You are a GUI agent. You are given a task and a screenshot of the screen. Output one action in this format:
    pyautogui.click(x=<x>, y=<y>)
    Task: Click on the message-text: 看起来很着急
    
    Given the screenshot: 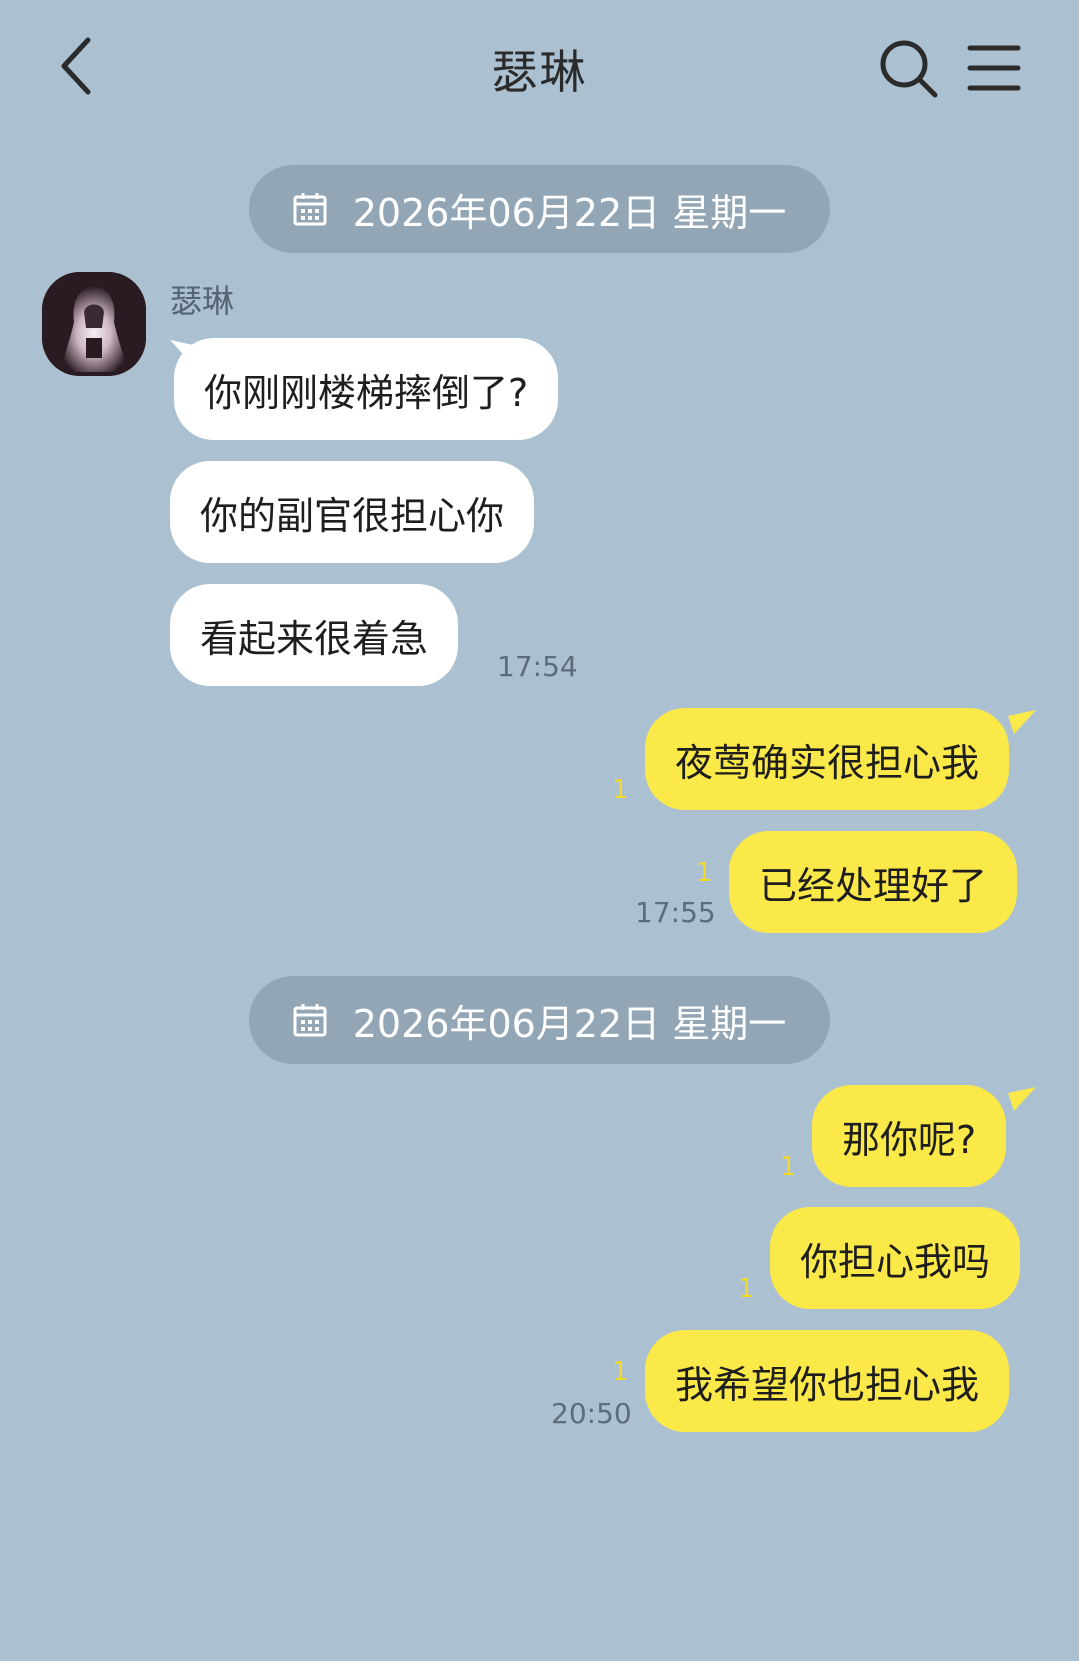 What is the action you would take?
    pyautogui.click(x=314, y=638)
    